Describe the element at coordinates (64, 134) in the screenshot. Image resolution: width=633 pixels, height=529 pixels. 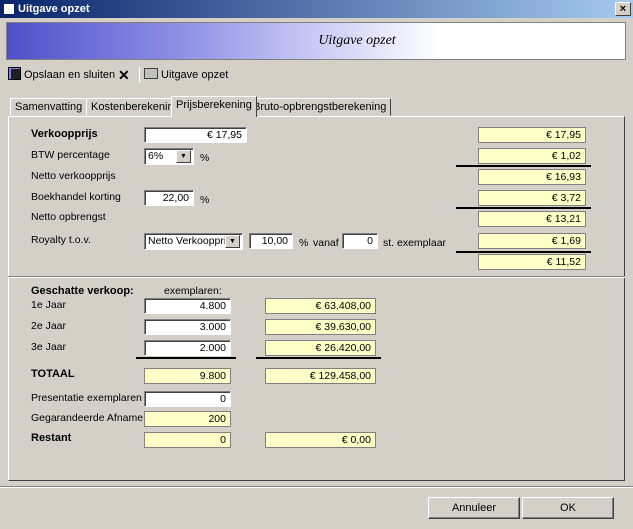
I see `verkoopprijs-label: Verkoopprijs` at that location.